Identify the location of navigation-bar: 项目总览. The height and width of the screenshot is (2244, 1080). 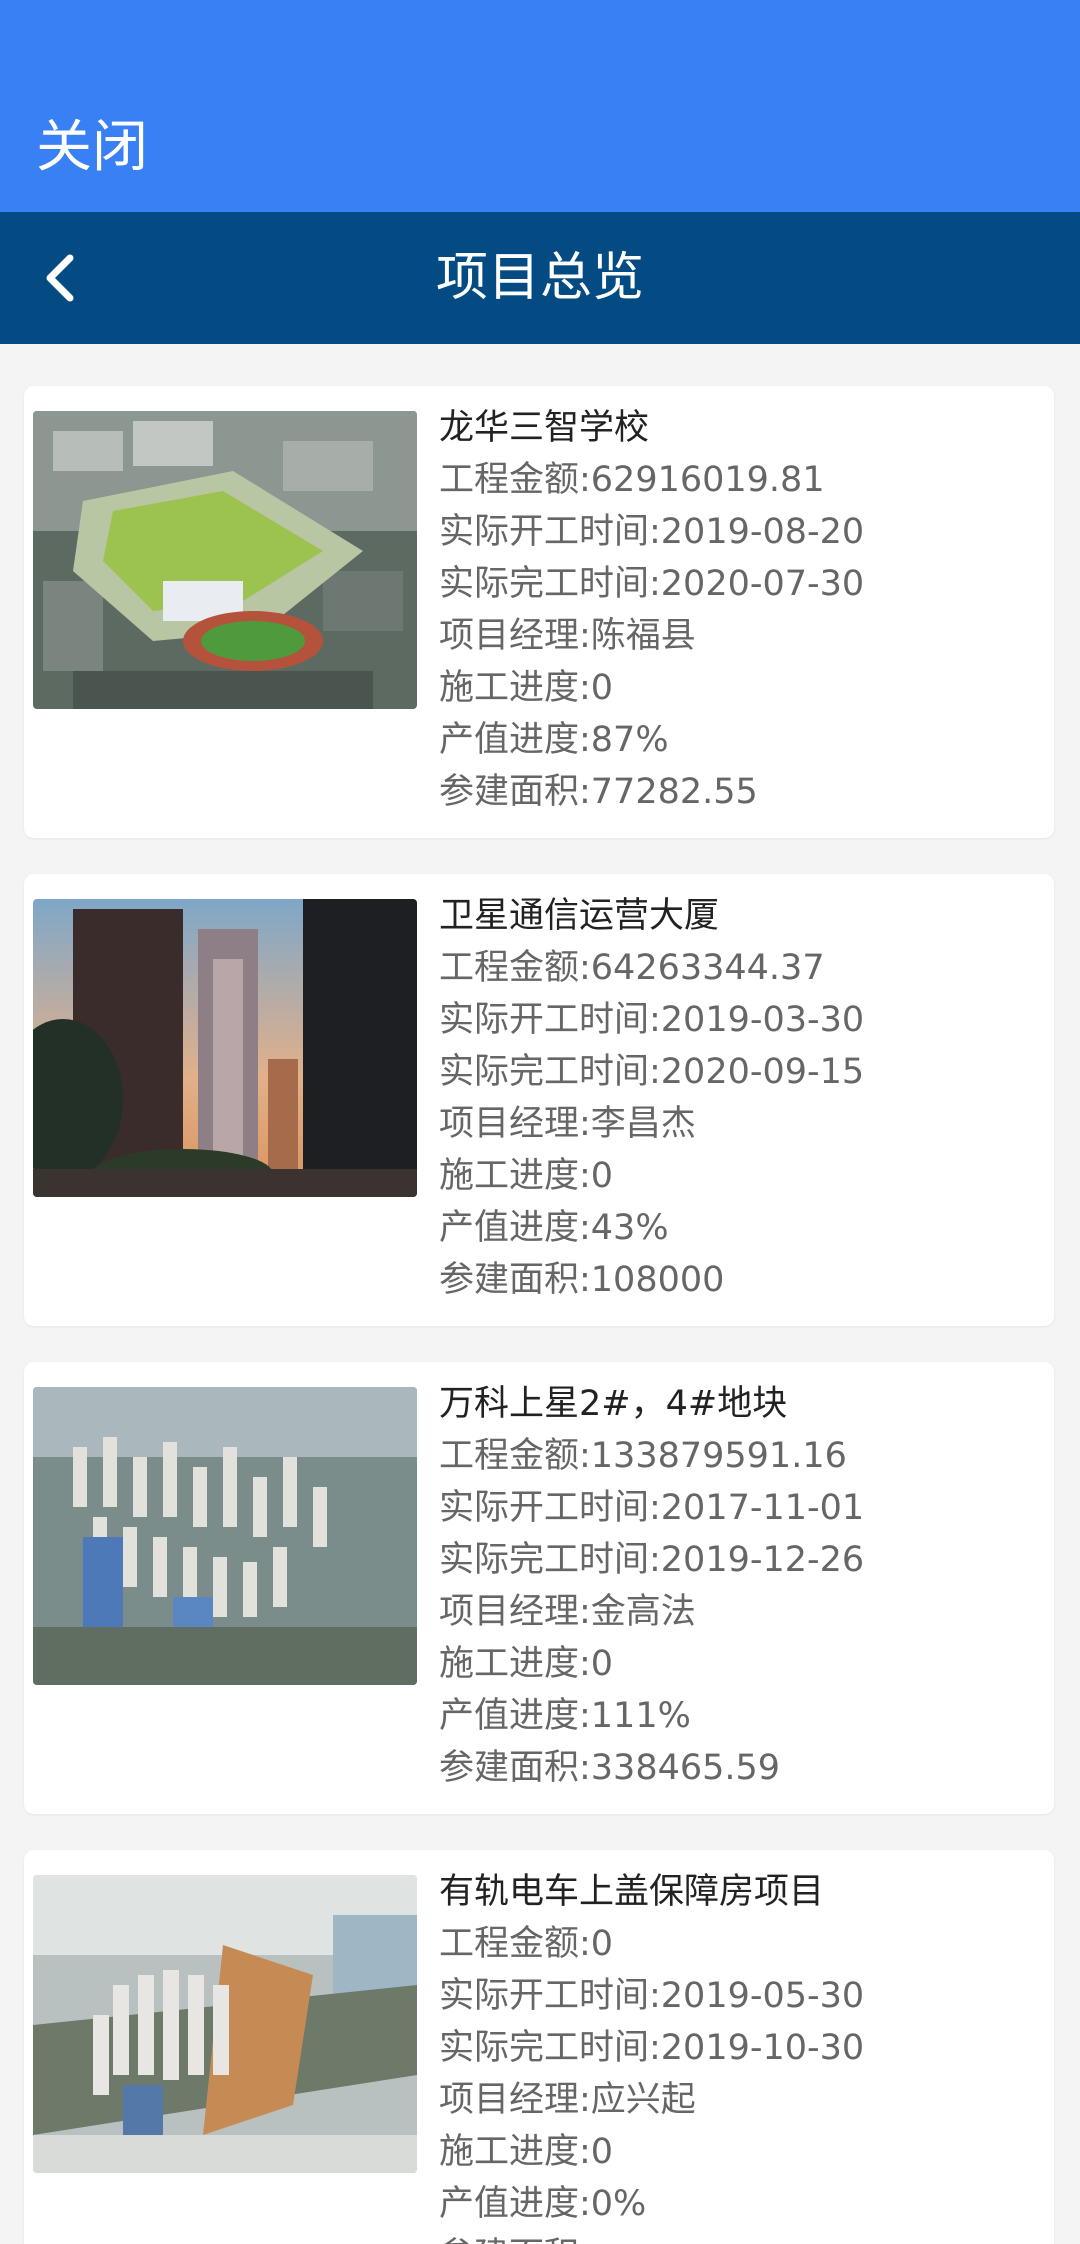
(540, 278).